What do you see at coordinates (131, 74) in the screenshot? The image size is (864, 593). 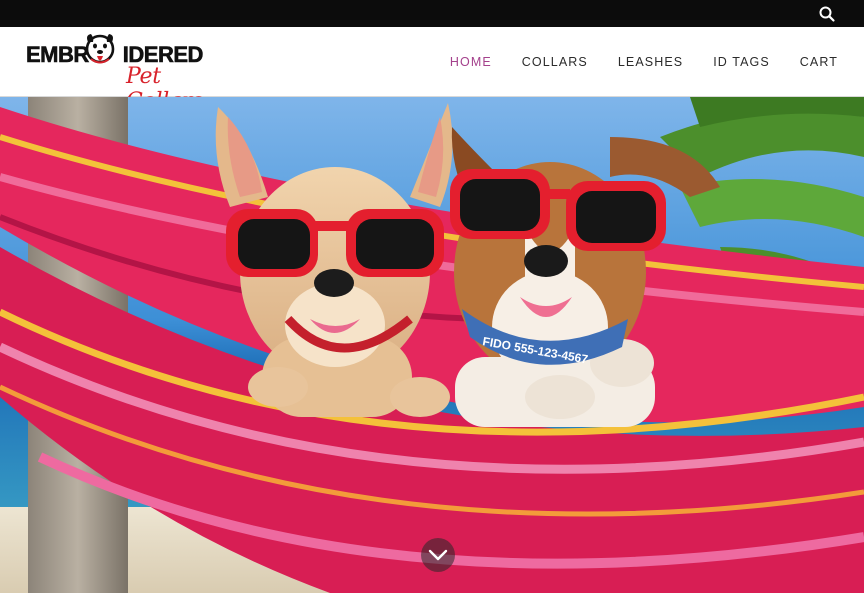 I see `site-logo: EMBRIDERED Pet Collars` at bounding box center [131, 74].